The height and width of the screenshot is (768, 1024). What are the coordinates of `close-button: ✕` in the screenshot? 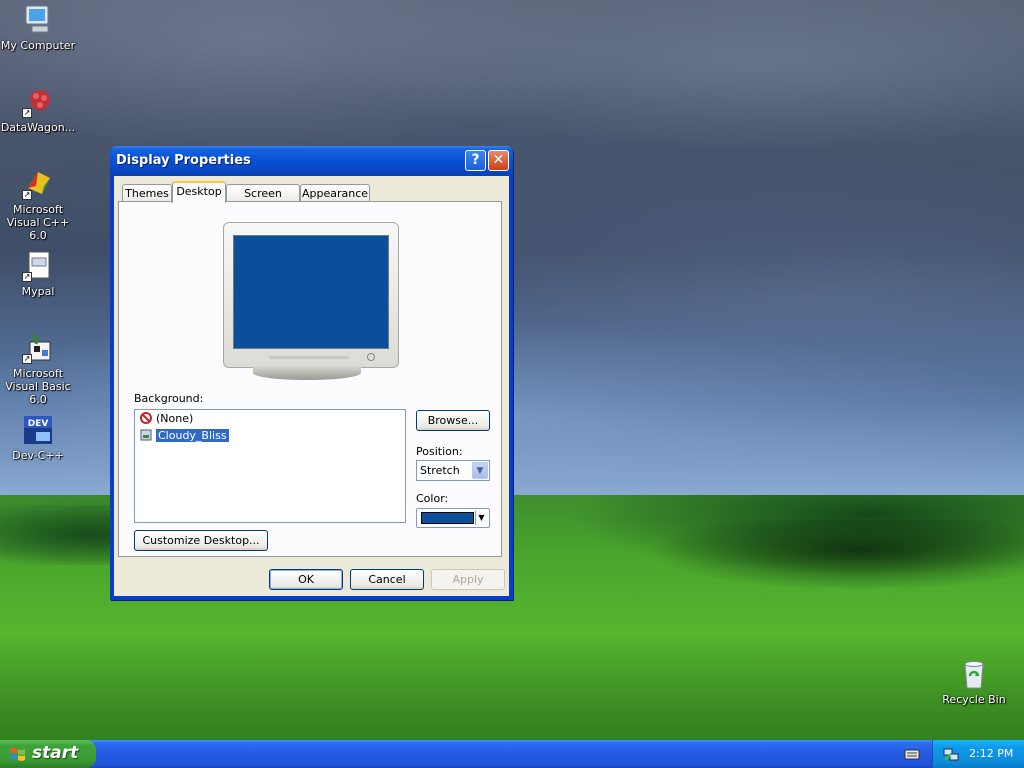 It's located at (498, 160).